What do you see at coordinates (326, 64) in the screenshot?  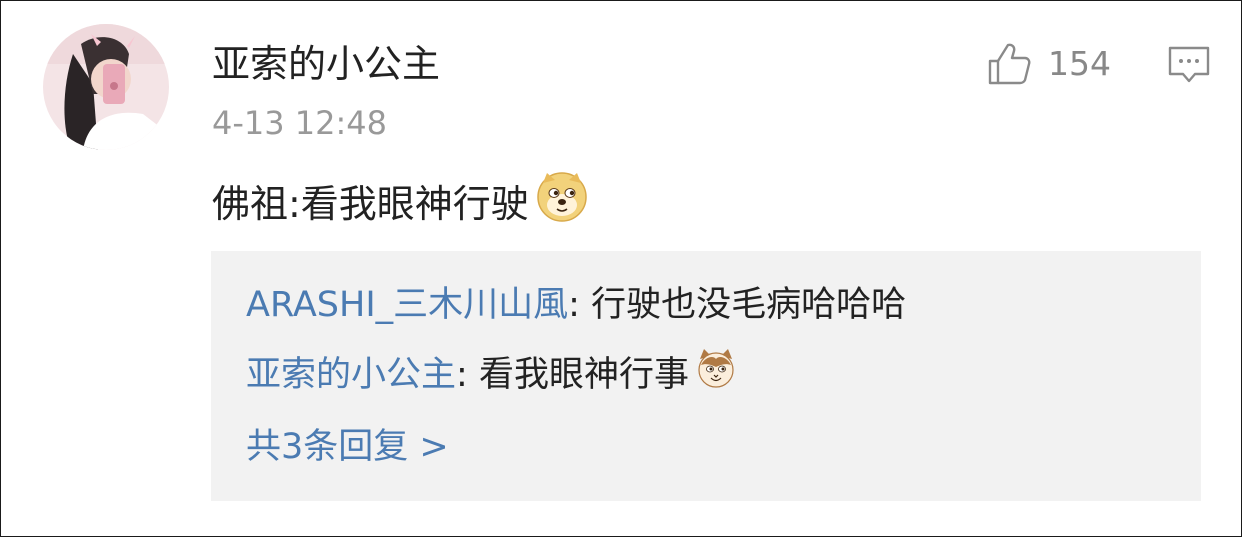 I see `comment-username: 亚索的小公主` at bounding box center [326, 64].